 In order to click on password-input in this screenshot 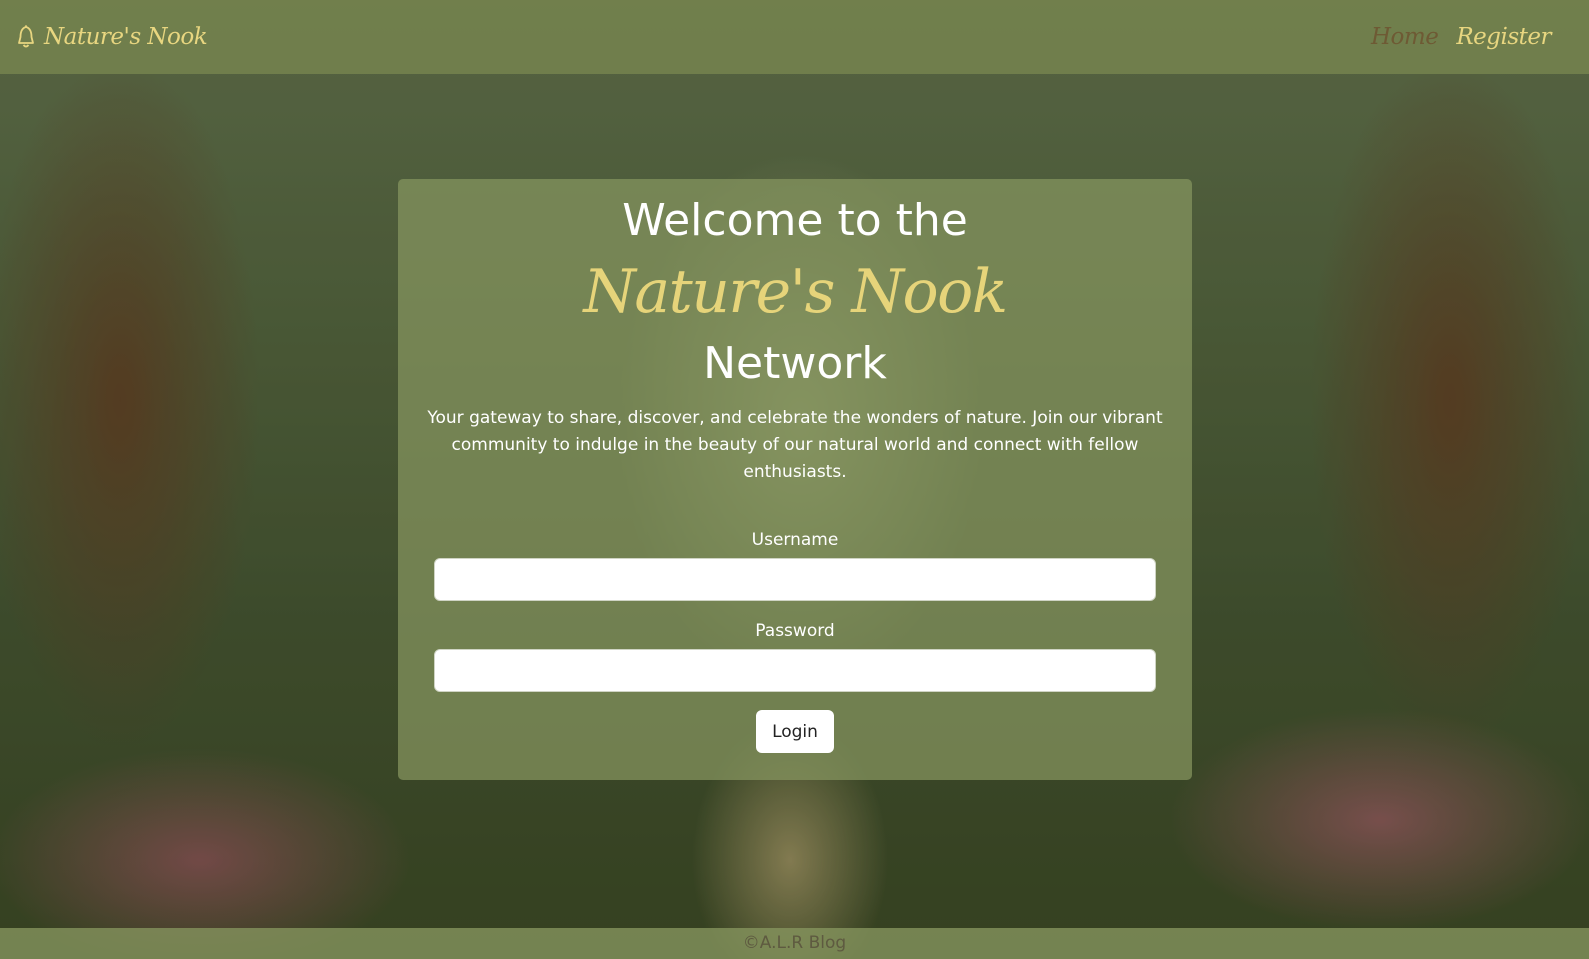, I will do `click(795, 670)`.